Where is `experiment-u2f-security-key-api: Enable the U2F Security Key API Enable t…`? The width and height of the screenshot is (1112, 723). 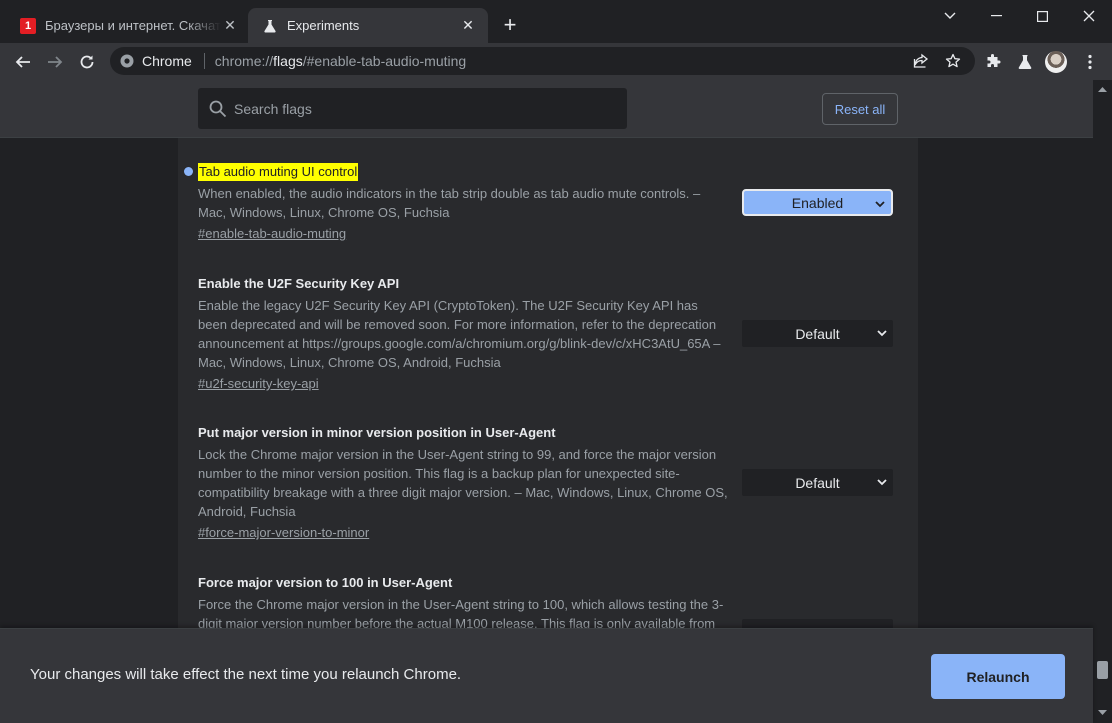 experiment-u2f-security-key-api: Enable the U2F Security Key API Enable t… is located at coordinates (463, 334).